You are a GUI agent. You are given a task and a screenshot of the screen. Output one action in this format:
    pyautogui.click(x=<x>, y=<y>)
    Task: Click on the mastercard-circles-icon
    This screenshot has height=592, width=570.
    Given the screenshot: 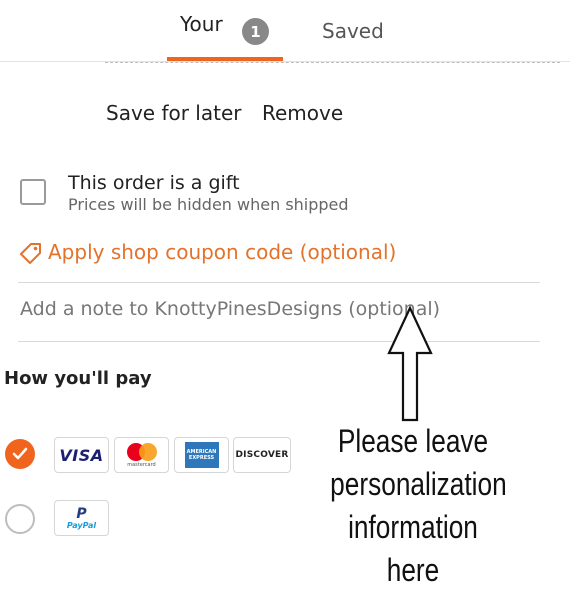 What is the action you would take?
    pyautogui.click(x=141, y=451)
    